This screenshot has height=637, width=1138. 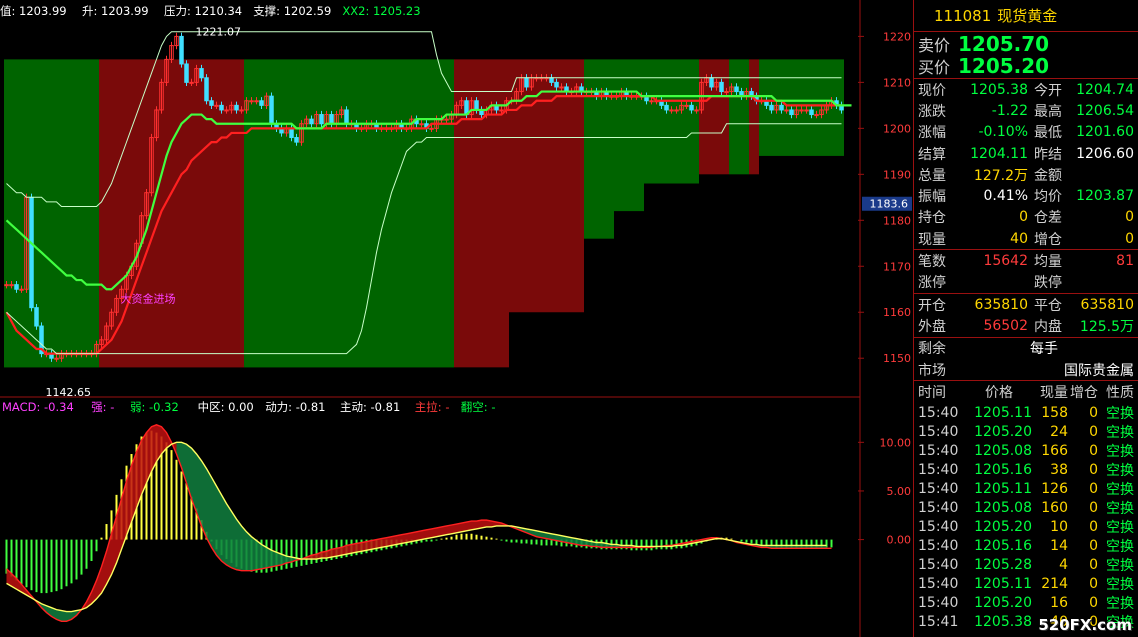 What do you see at coordinates (1026, 469) in the screenshot?
I see `trade-row: 15:40 1205.16 38 0 空换` at bounding box center [1026, 469].